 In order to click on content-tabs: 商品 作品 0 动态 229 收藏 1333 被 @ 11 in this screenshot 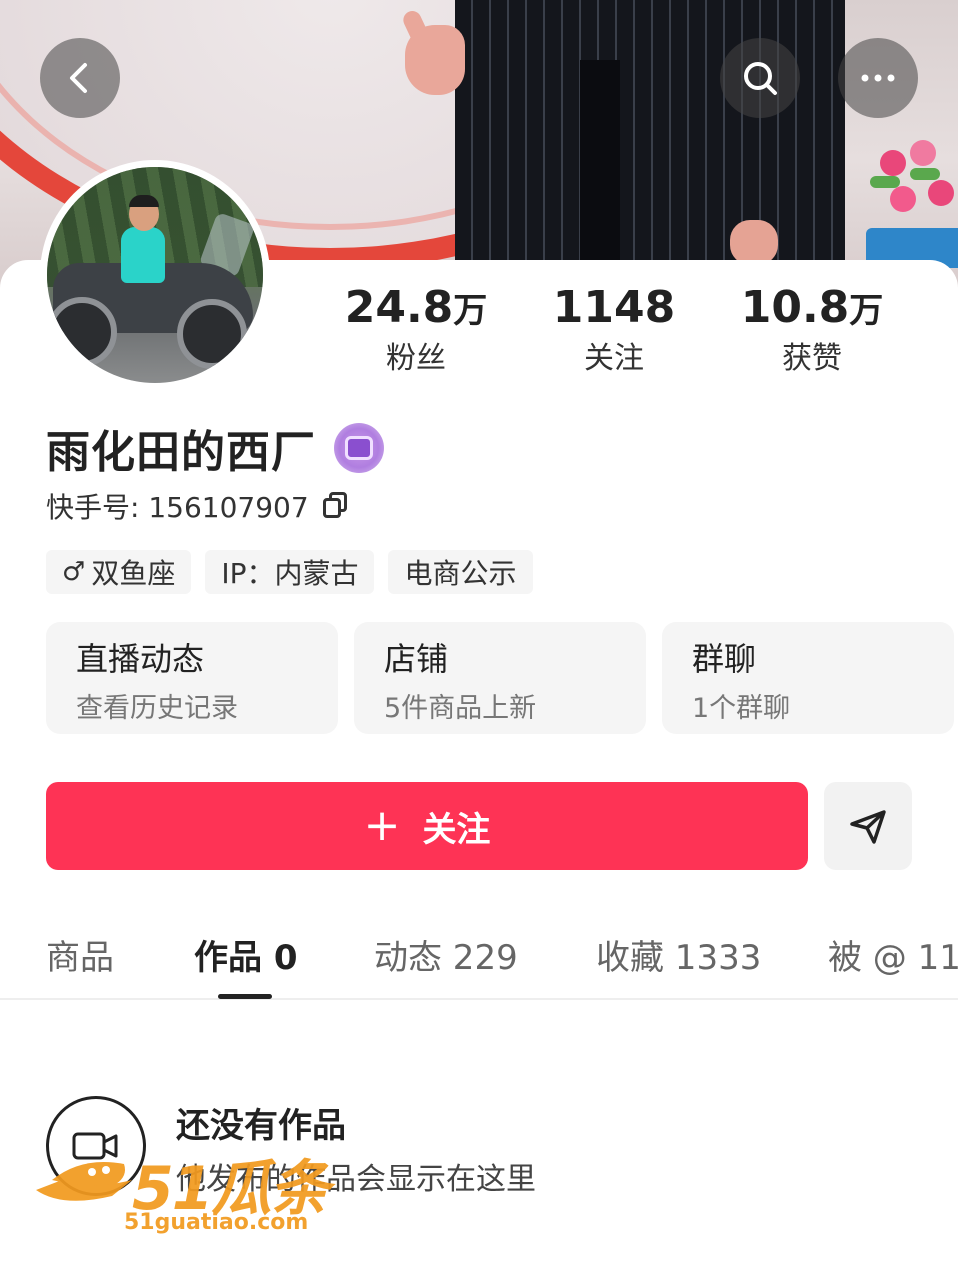, I will do `click(479, 962)`.